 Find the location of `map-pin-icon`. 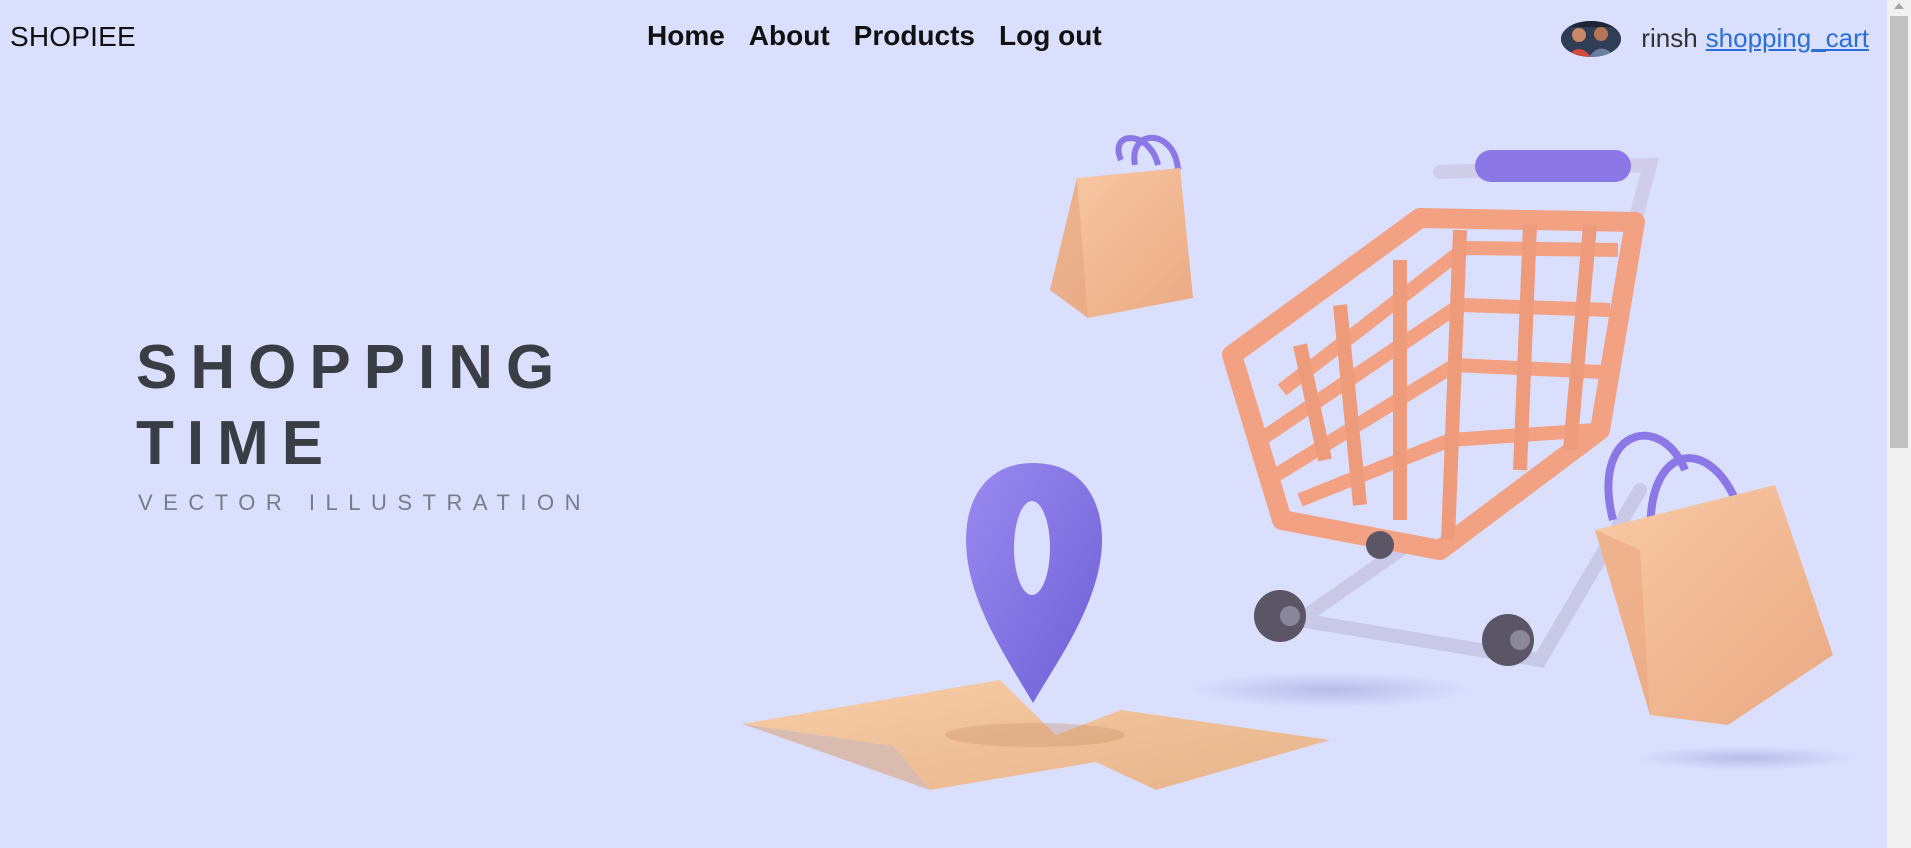

map-pin-icon is located at coordinates (1034, 583).